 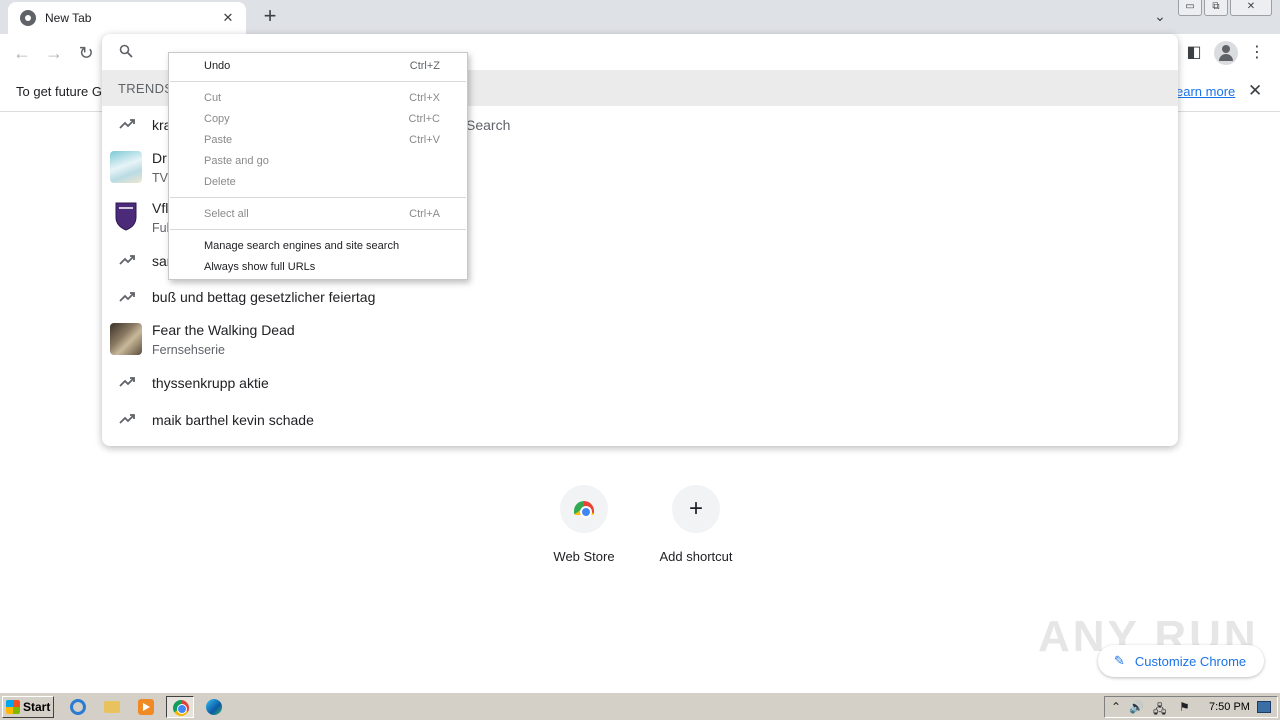 I want to click on menu-item-label: Paste, so click(x=218, y=140).